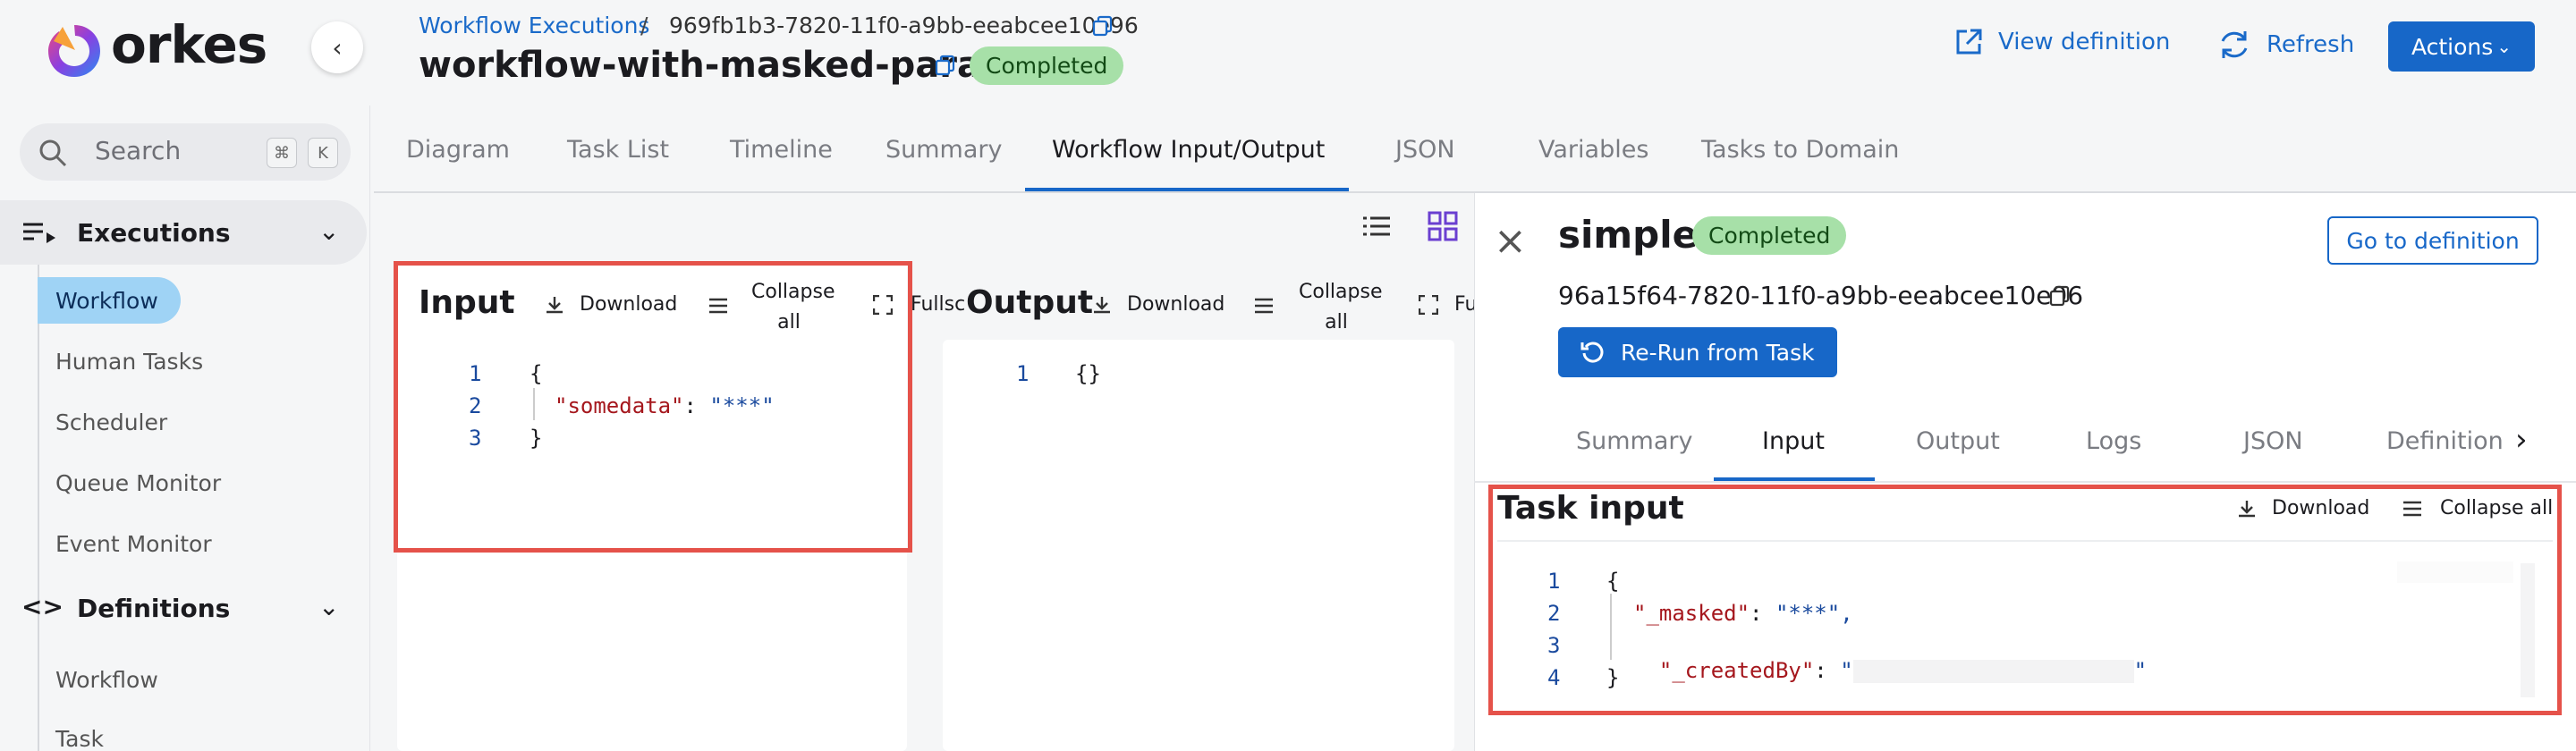 The width and height of the screenshot is (2576, 751). What do you see at coordinates (2302, 508) in the screenshot?
I see `task-input-download-button: Download` at bounding box center [2302, 508].